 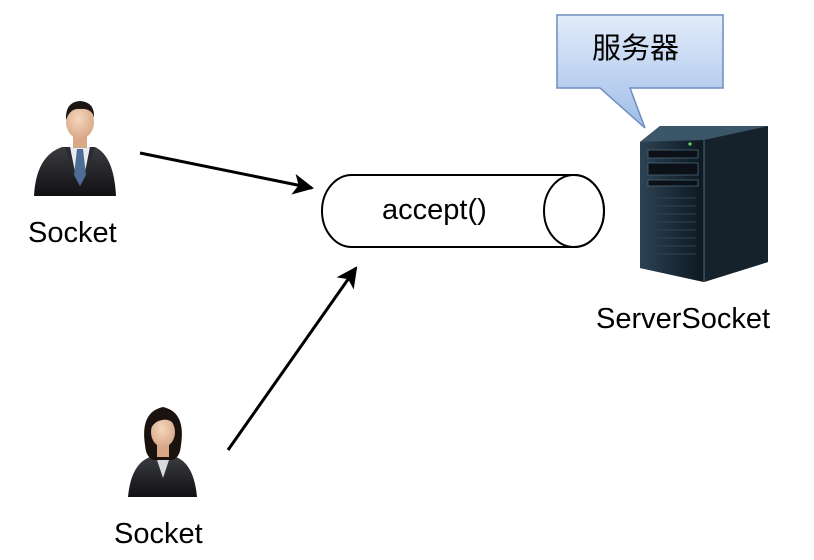 I want to click on accept-label: accept(), so click(x=434, y=210).